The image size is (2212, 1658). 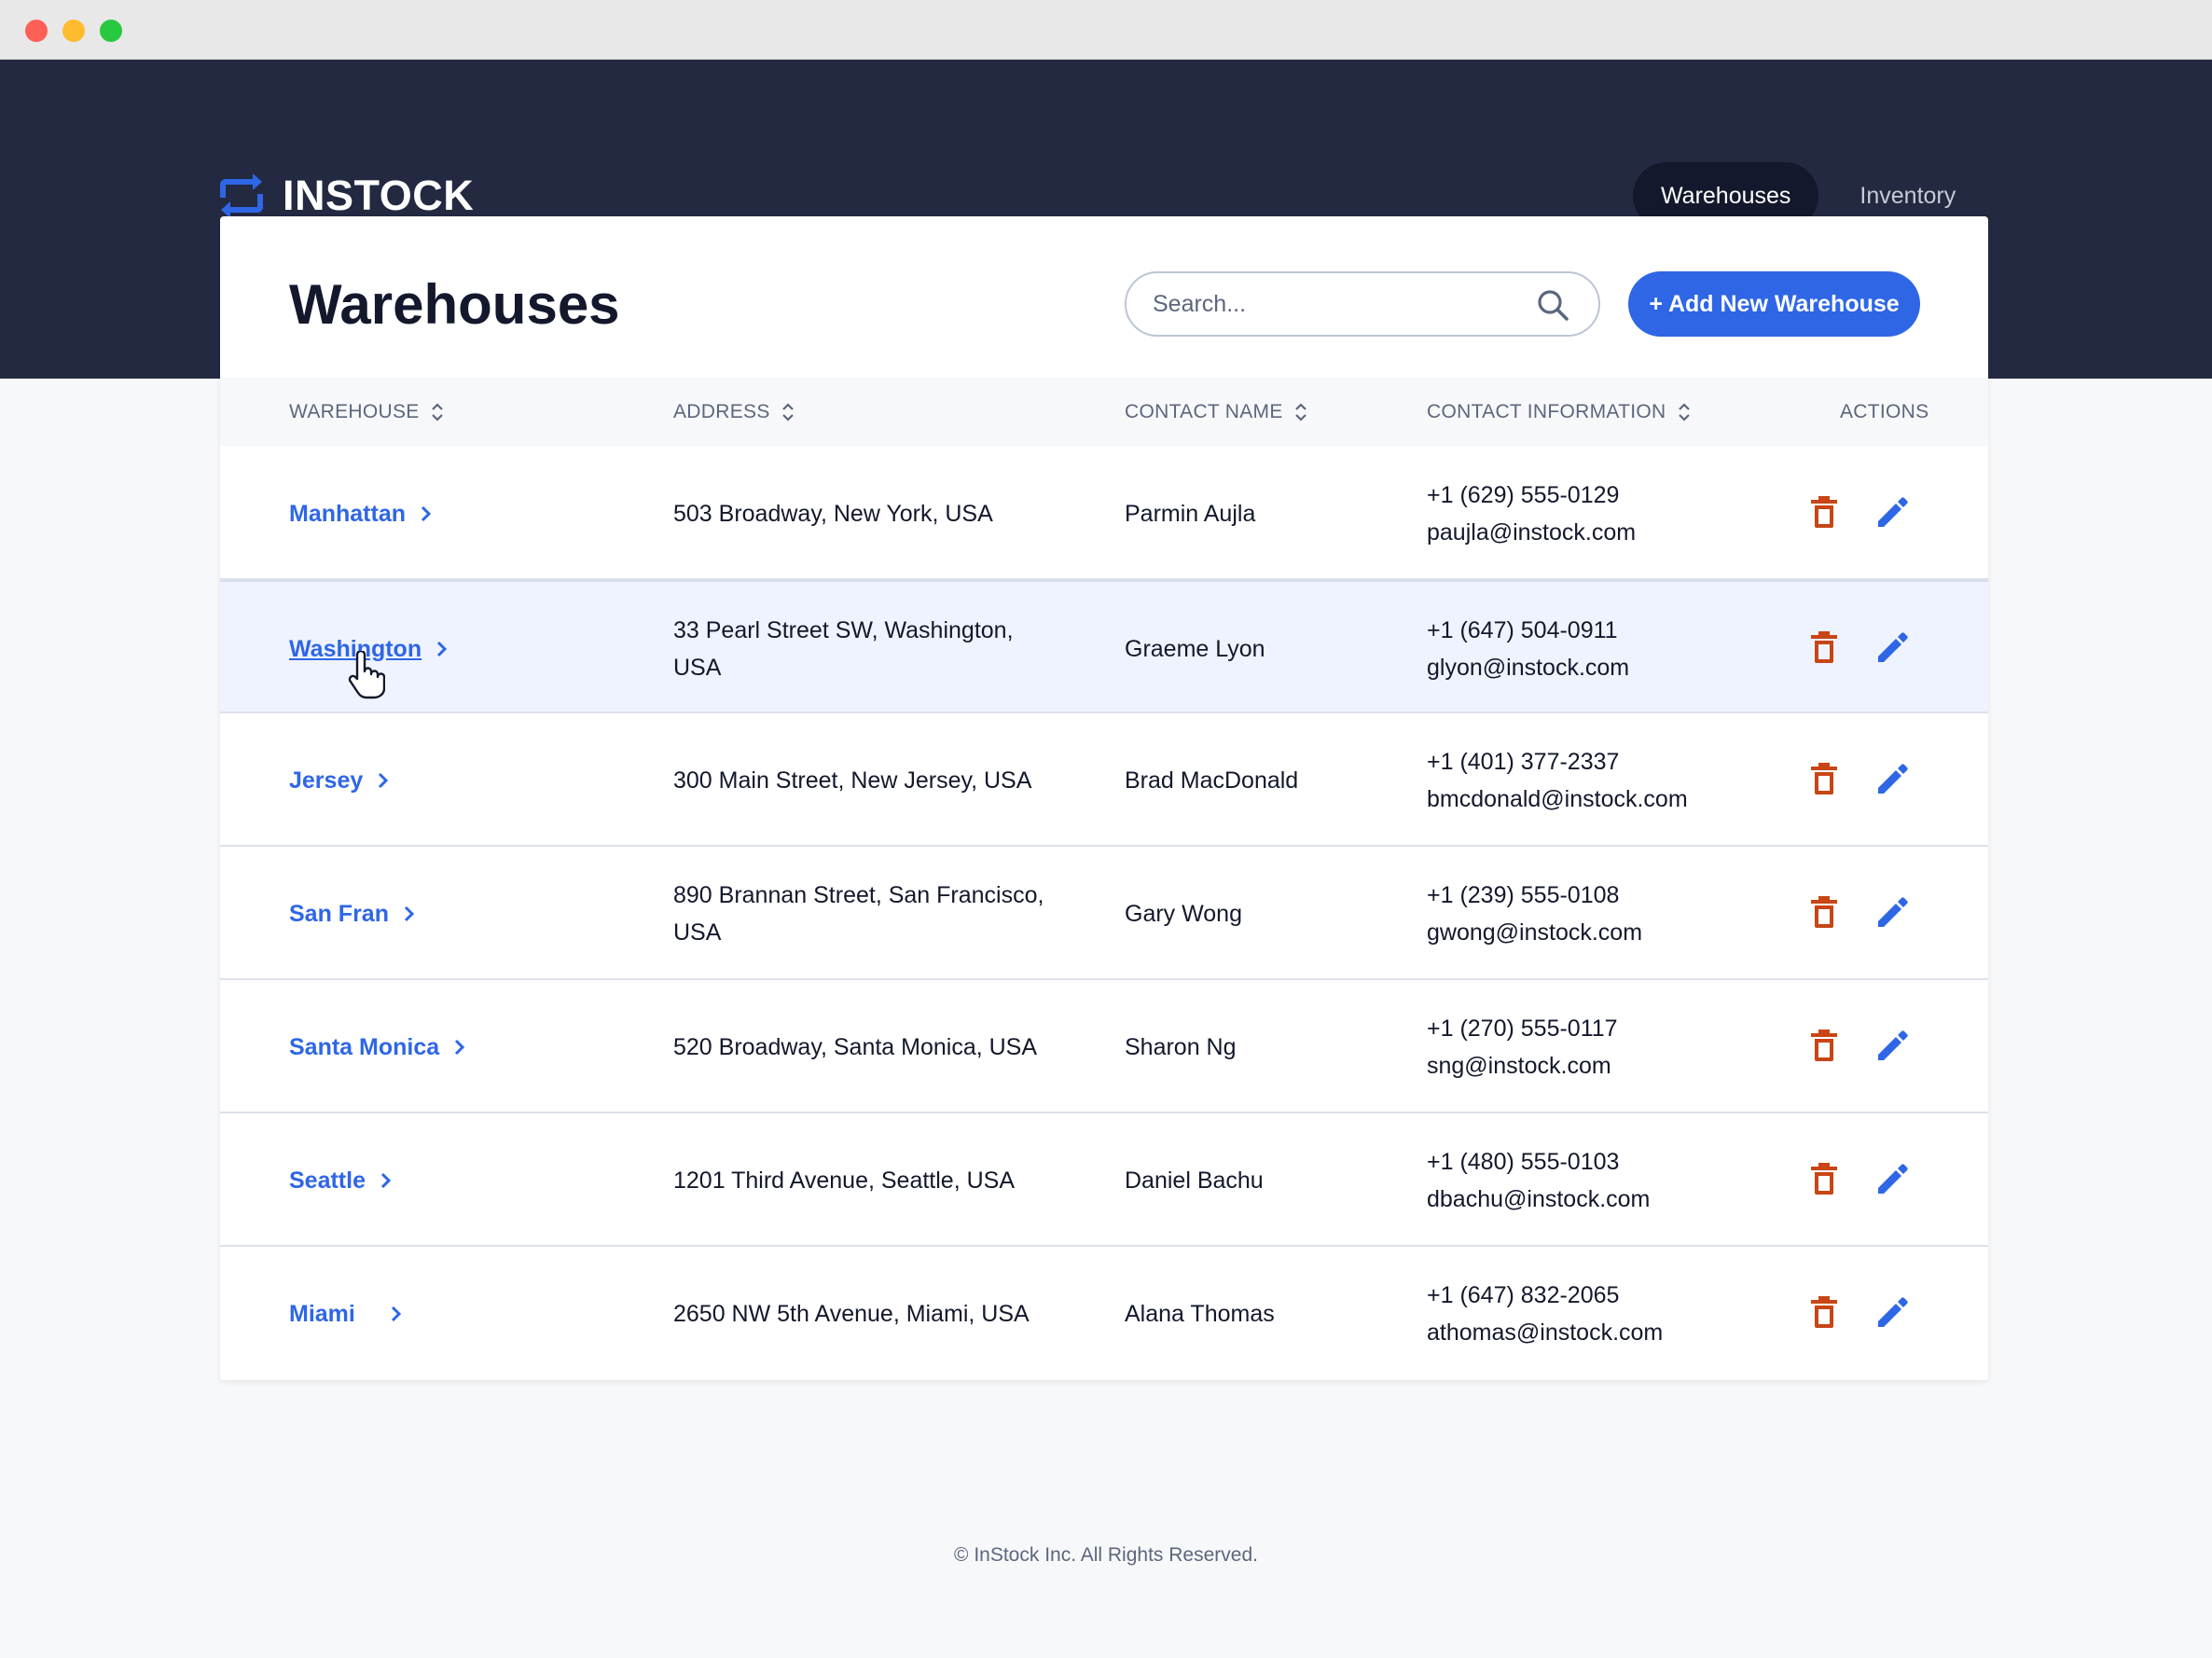 What do you see at coordinates (354, 412) in the screenshot?
I see `column-label: WAREHOUSE` at bounding box center [354, 412].